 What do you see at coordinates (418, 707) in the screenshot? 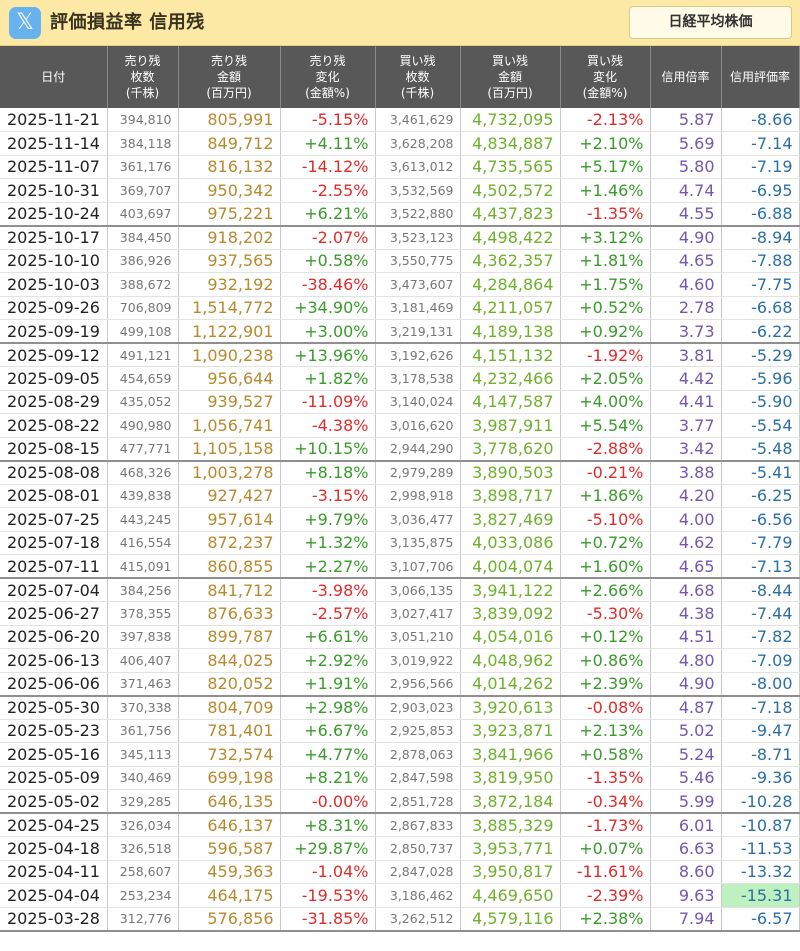
I see `cell-buy-shares: 2,903,023` at bounding box center [418, 707].